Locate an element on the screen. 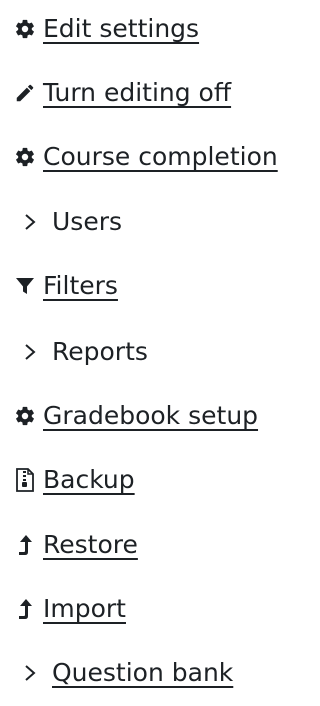  menu-item-question-bank: Question bank is located at coordinates (116, 673).